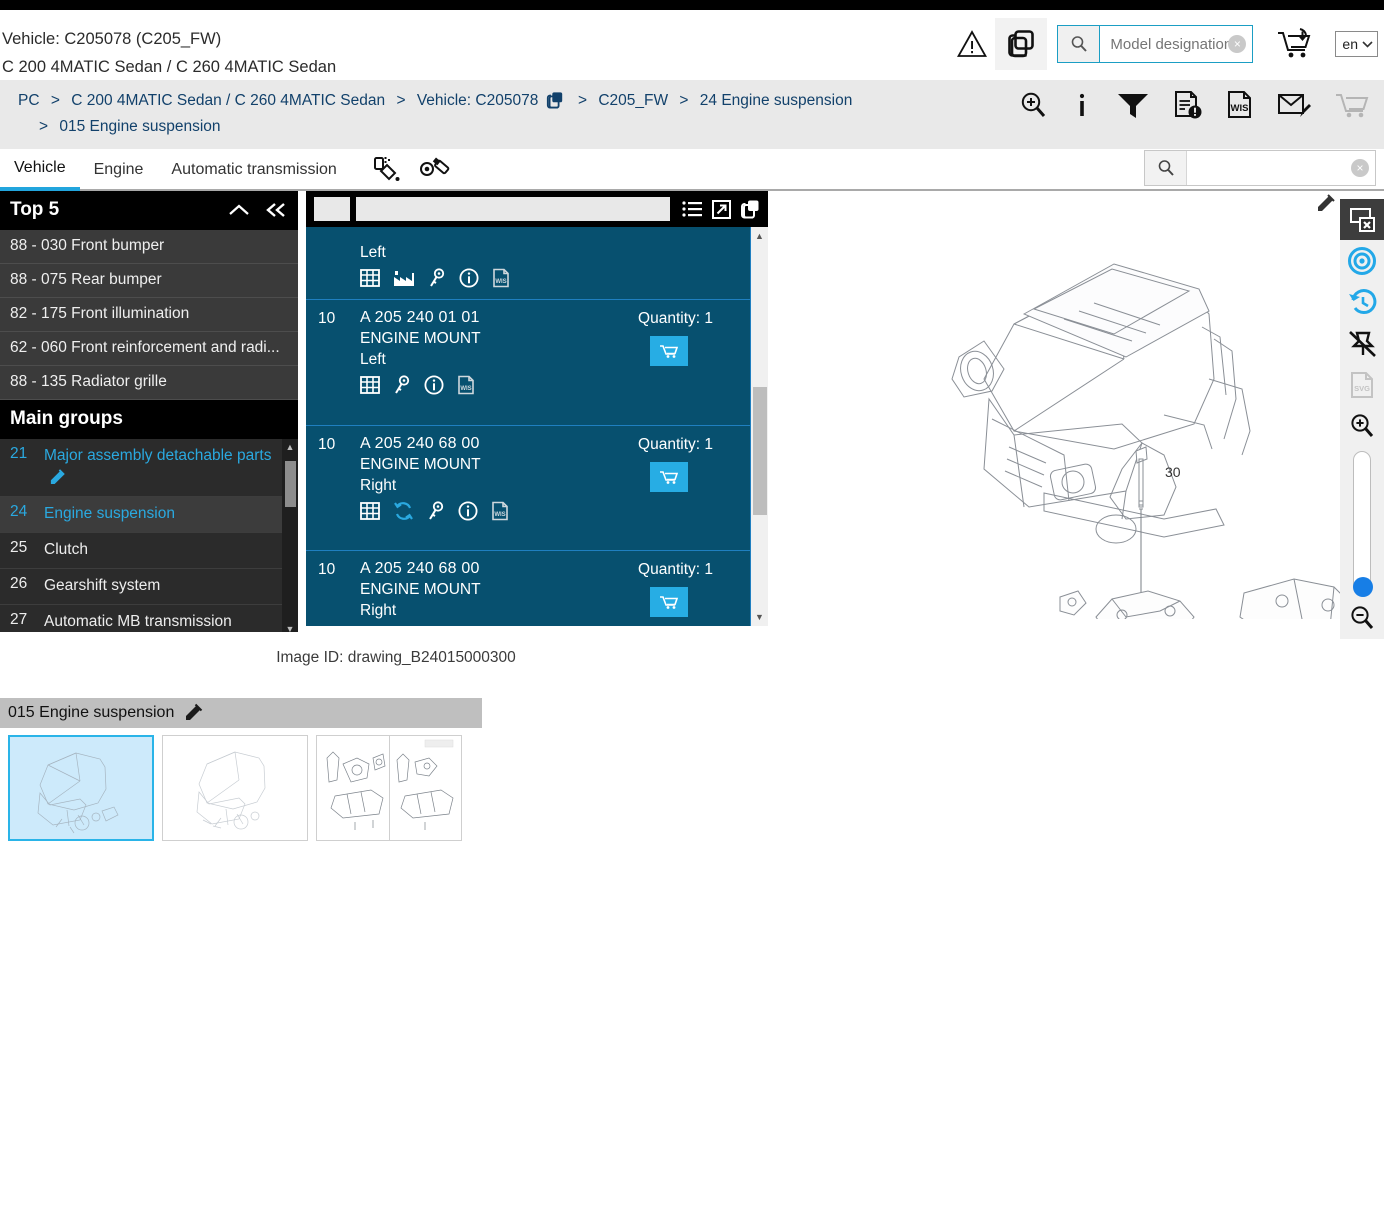 The width and height of the screenshot is (1384, 1217). I want to click on parts-scrollbar: ▲ ▼, so click(759, 426).